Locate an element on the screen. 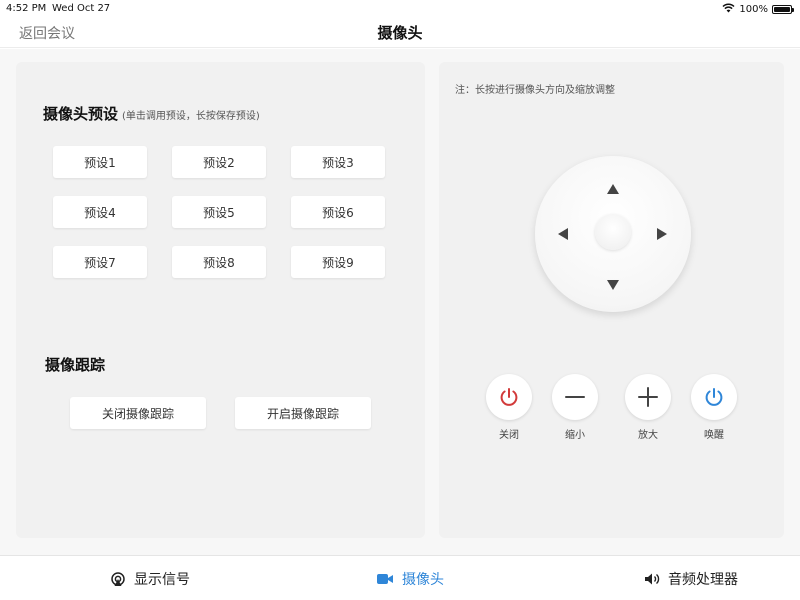  tab-audio-processor: 音频处理器 is located at coordinates (691, 579).